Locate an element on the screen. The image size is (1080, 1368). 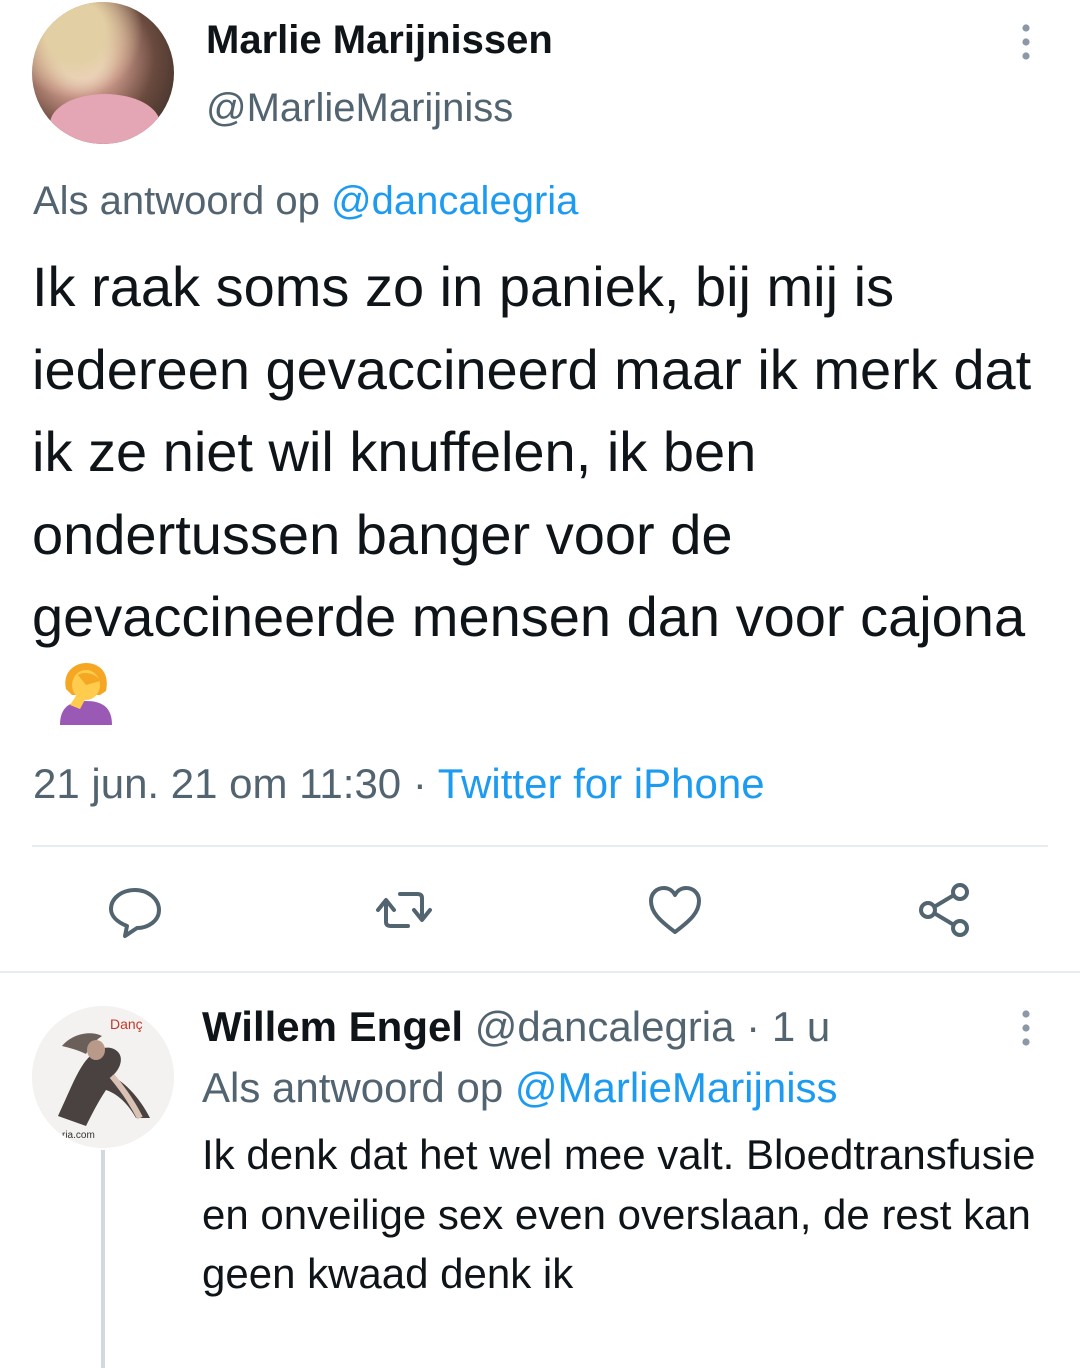
share-icon is located at coordinates (944, 910).